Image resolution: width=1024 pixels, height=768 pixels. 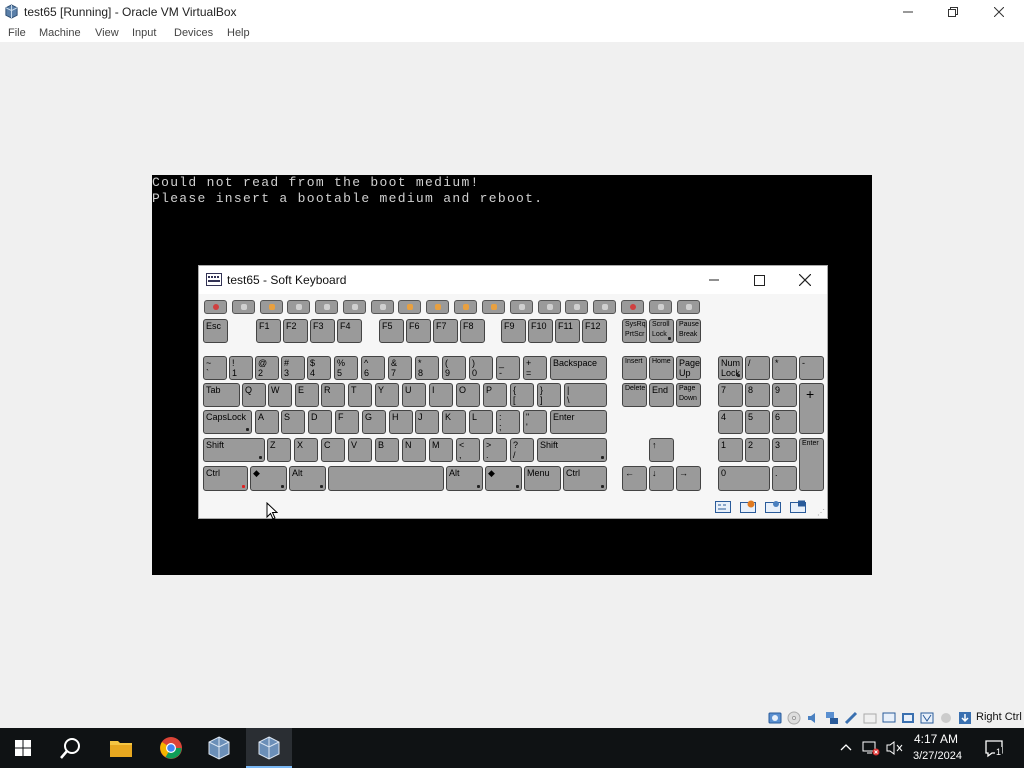 I want to click on key-backspace: Backspace, so click(x=578, y=368).